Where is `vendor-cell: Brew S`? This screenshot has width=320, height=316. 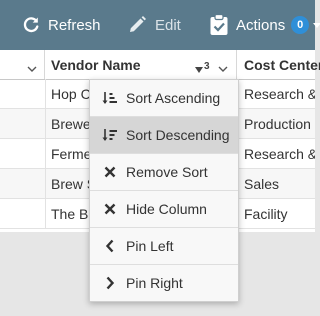
vendor-cell: Brew S is located at coordinates (71, 183).